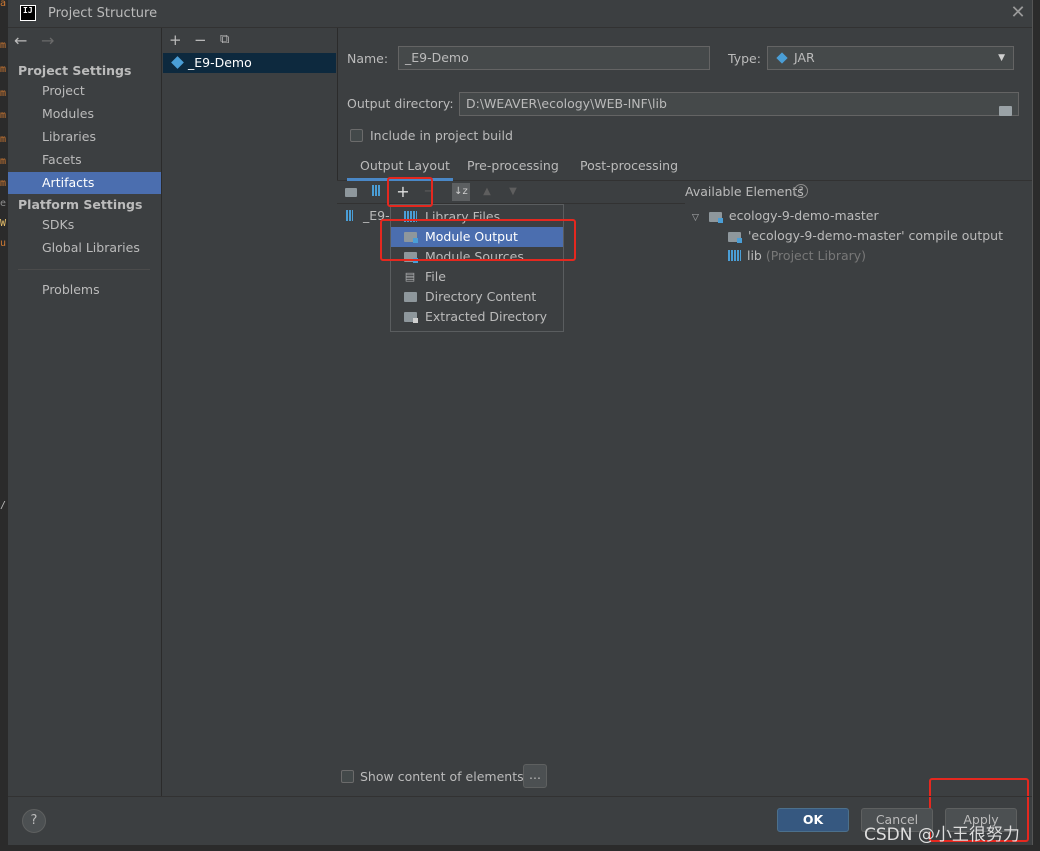 The image size is (1040, 851). What do you see at coordinates (875, 235) in the screenshot?
I see `compile-output-label: 'ecology-9-demo-master' compile output` at bounding box center [875, 235].